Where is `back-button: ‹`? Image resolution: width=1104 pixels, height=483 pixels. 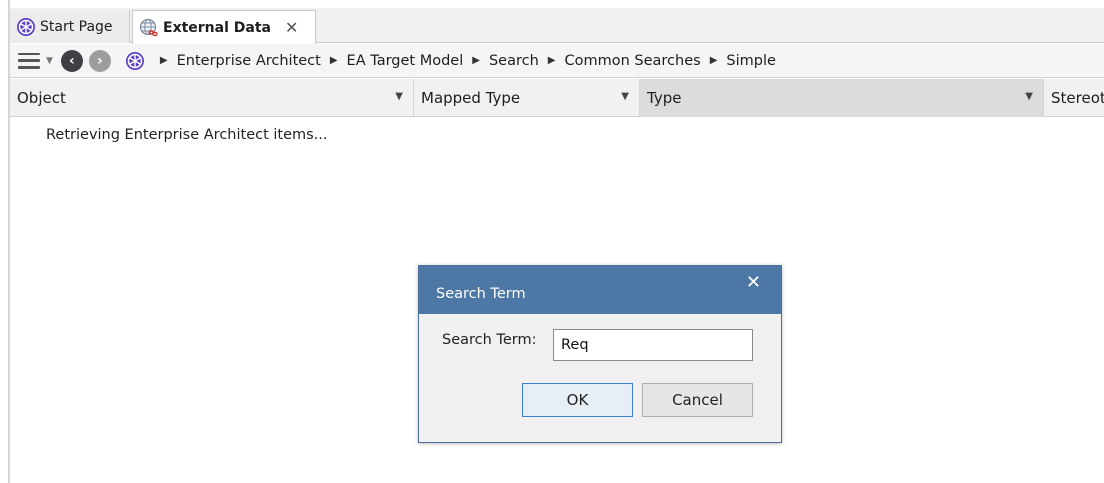
back-button: ‹ is located at coordinates (71, 60).